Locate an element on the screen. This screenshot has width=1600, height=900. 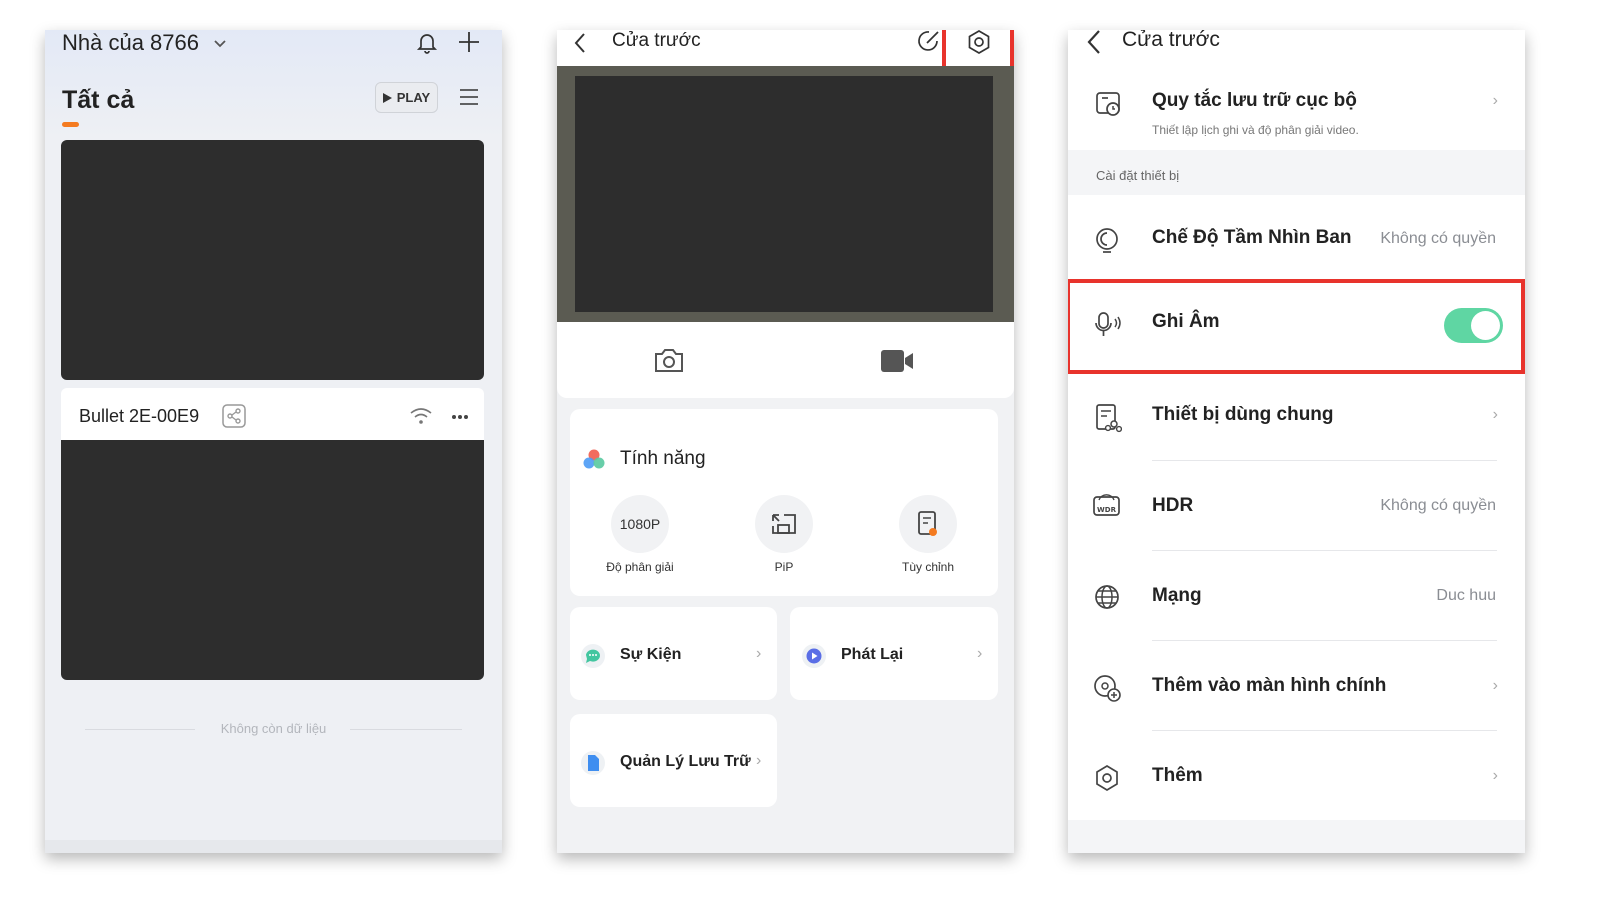
shared-device-label: Thiết bị dùng chung is located at coordinates (1243, 414).